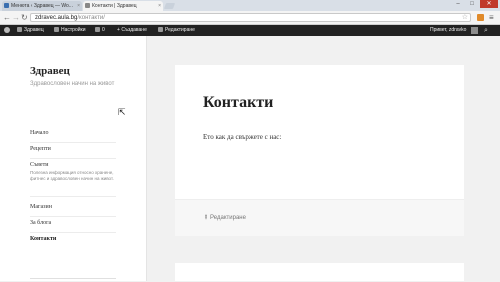 This screenshot has height=282, width=500. I want to click on menu-item-label: За блога, so click(41, 223).